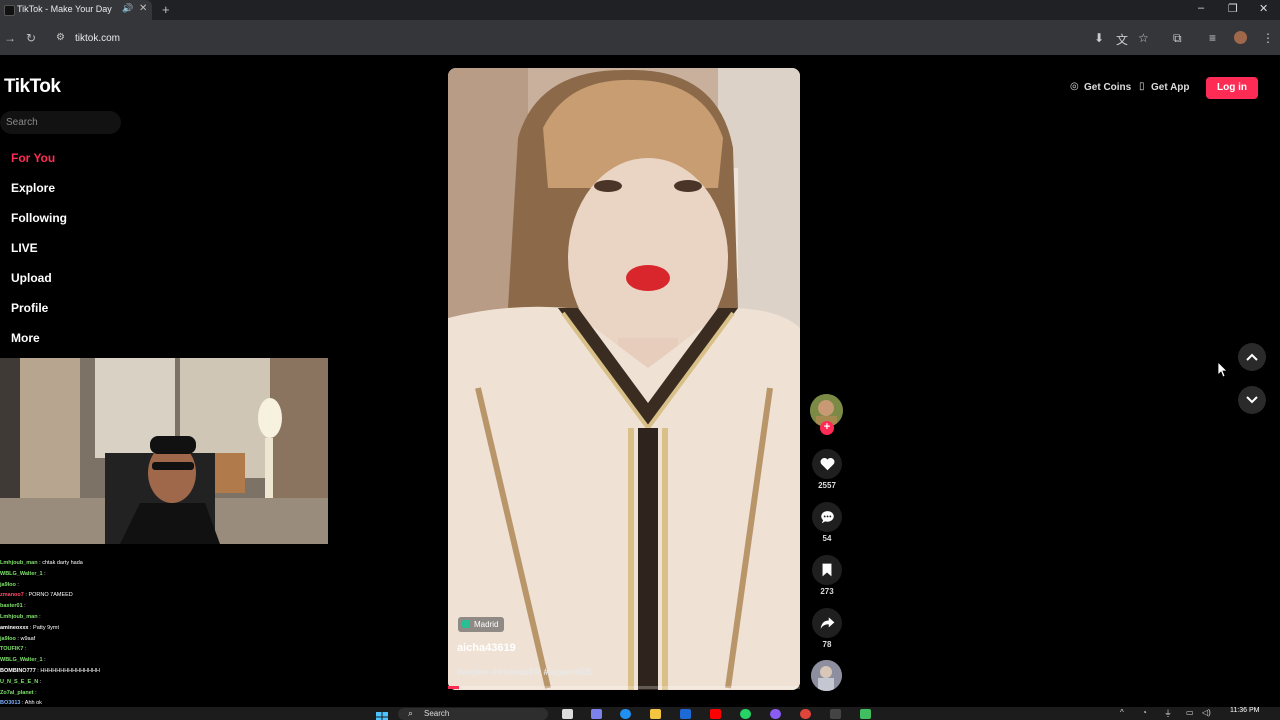 The height and width of the screenshot is (720, 1280). Describe the element at coordinates (625, 714) in the screenshot. I see `edge-icon` at that location.